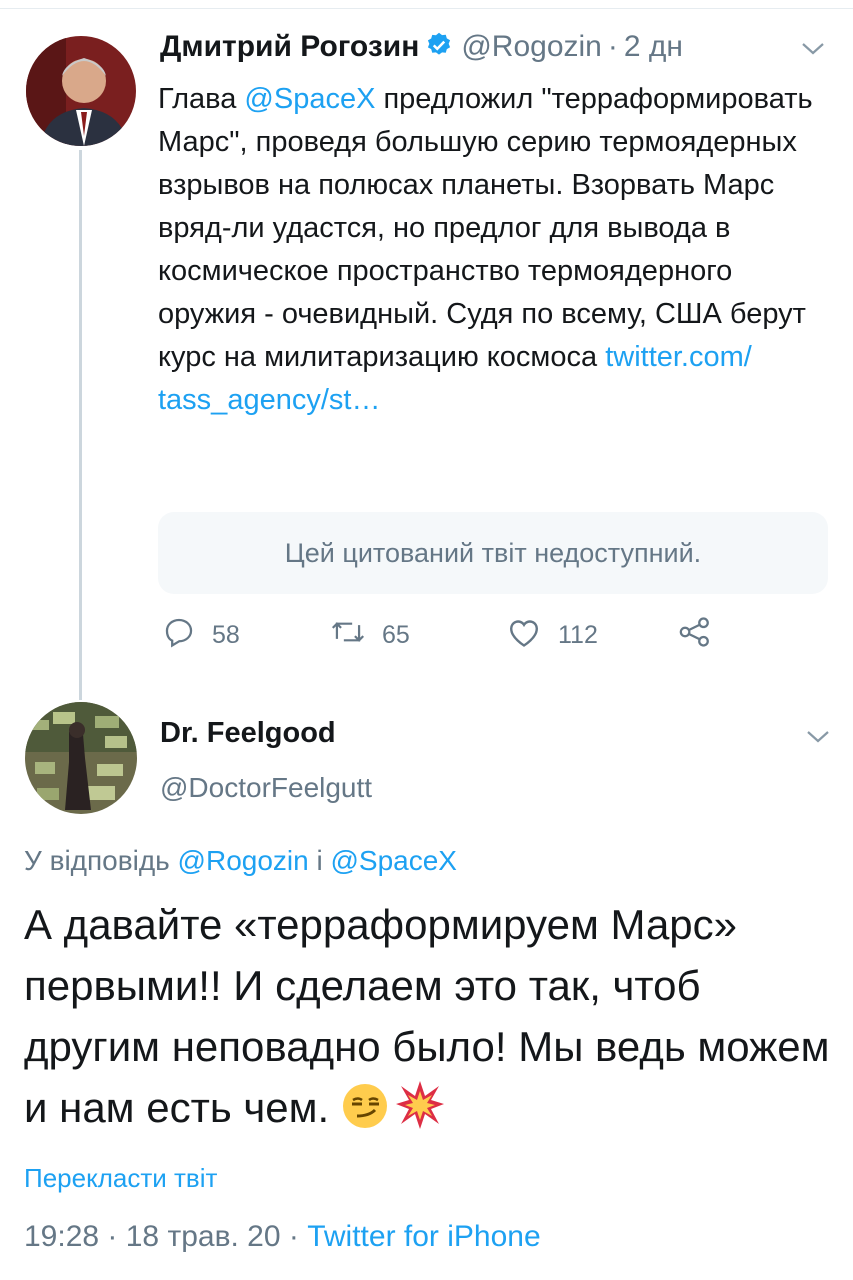 This screenshot has height=1280, width=853. I want to click on retweet-button: 65, so click(370, 635).